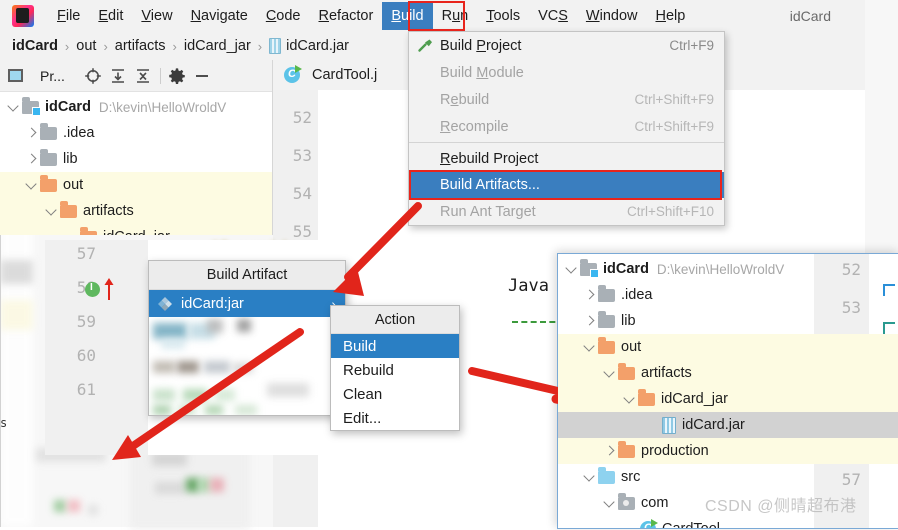 The height and width of the screenshot is (530, 898). I want to click on tree-label: CardTool, so click(691, 525).